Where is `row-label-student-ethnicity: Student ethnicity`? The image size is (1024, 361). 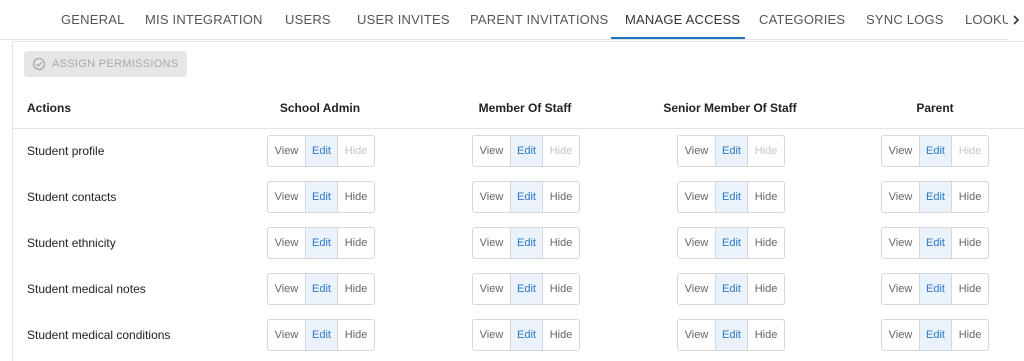 row-label-student-ethnicity: Student ethnicity is located at coordinates (71, 243).